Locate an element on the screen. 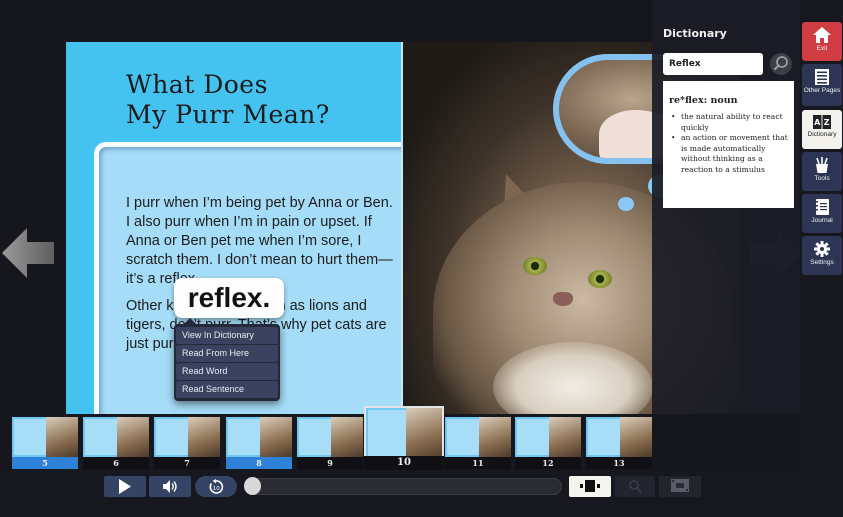 The width and height of the screenshot is (843, 517). menu-read-word: Read Word is located at coordinates (227, 371).